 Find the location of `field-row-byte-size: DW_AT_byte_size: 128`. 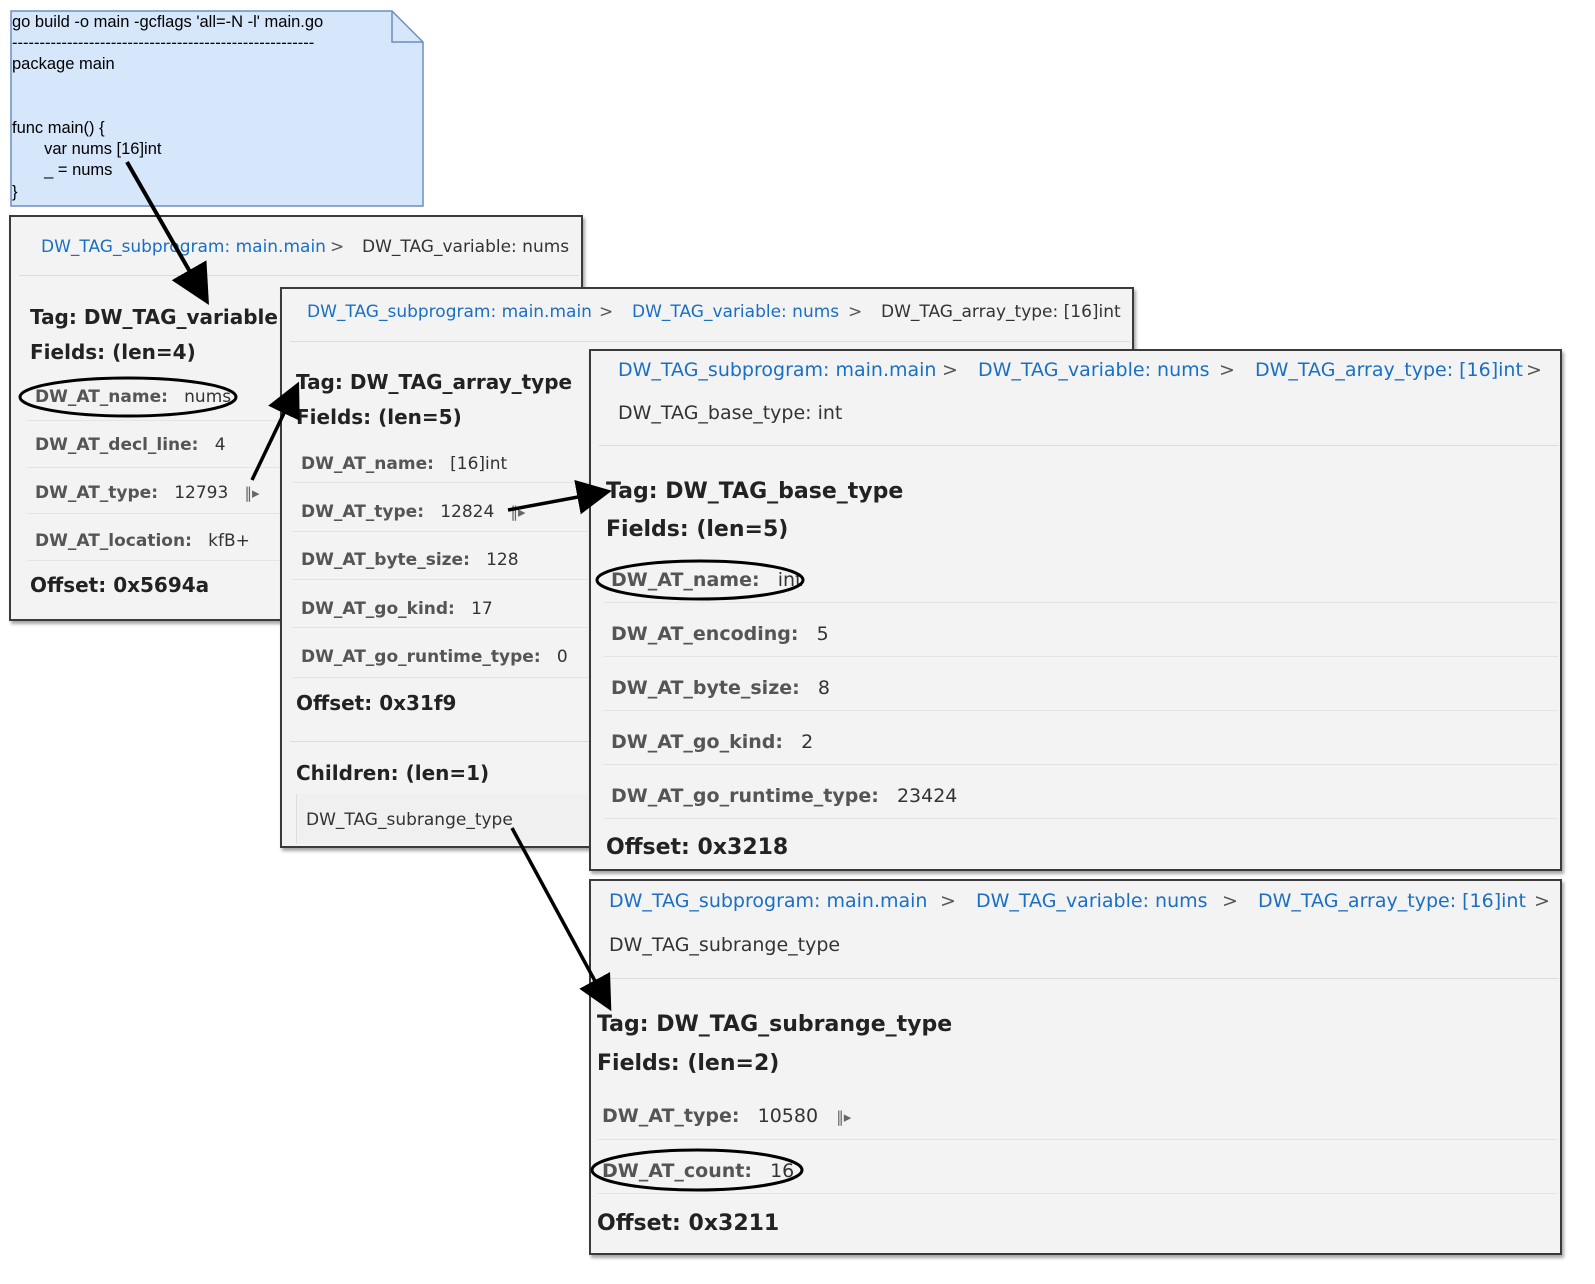

field-row-byte-size: DW_AT_byte_size: 128 is located at coordinates (410, 560).